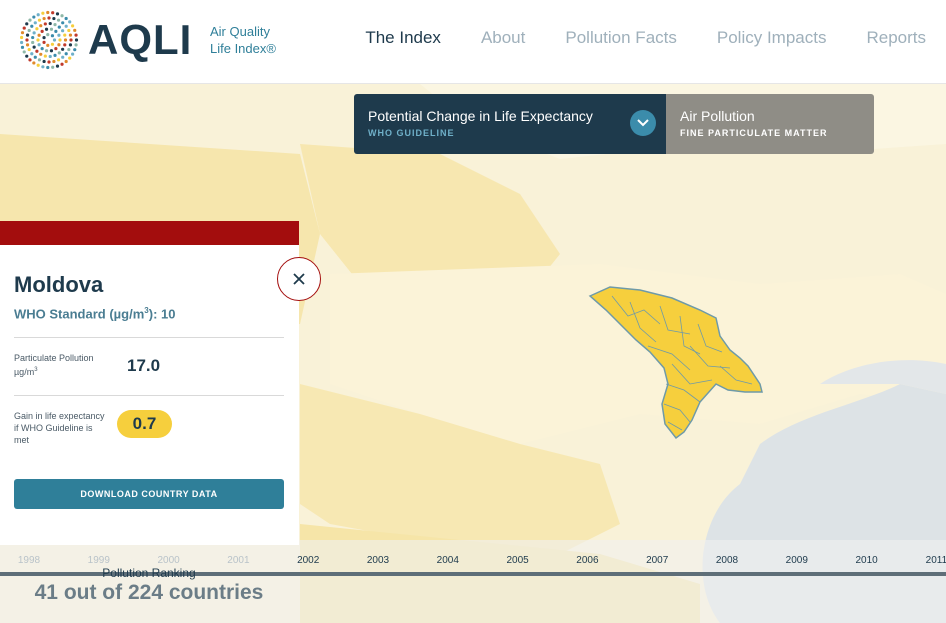 Image resolution: width=946 pixels, height=623 pixels. I want to click on gain-value-badge: 0.7, so click(144, 424).